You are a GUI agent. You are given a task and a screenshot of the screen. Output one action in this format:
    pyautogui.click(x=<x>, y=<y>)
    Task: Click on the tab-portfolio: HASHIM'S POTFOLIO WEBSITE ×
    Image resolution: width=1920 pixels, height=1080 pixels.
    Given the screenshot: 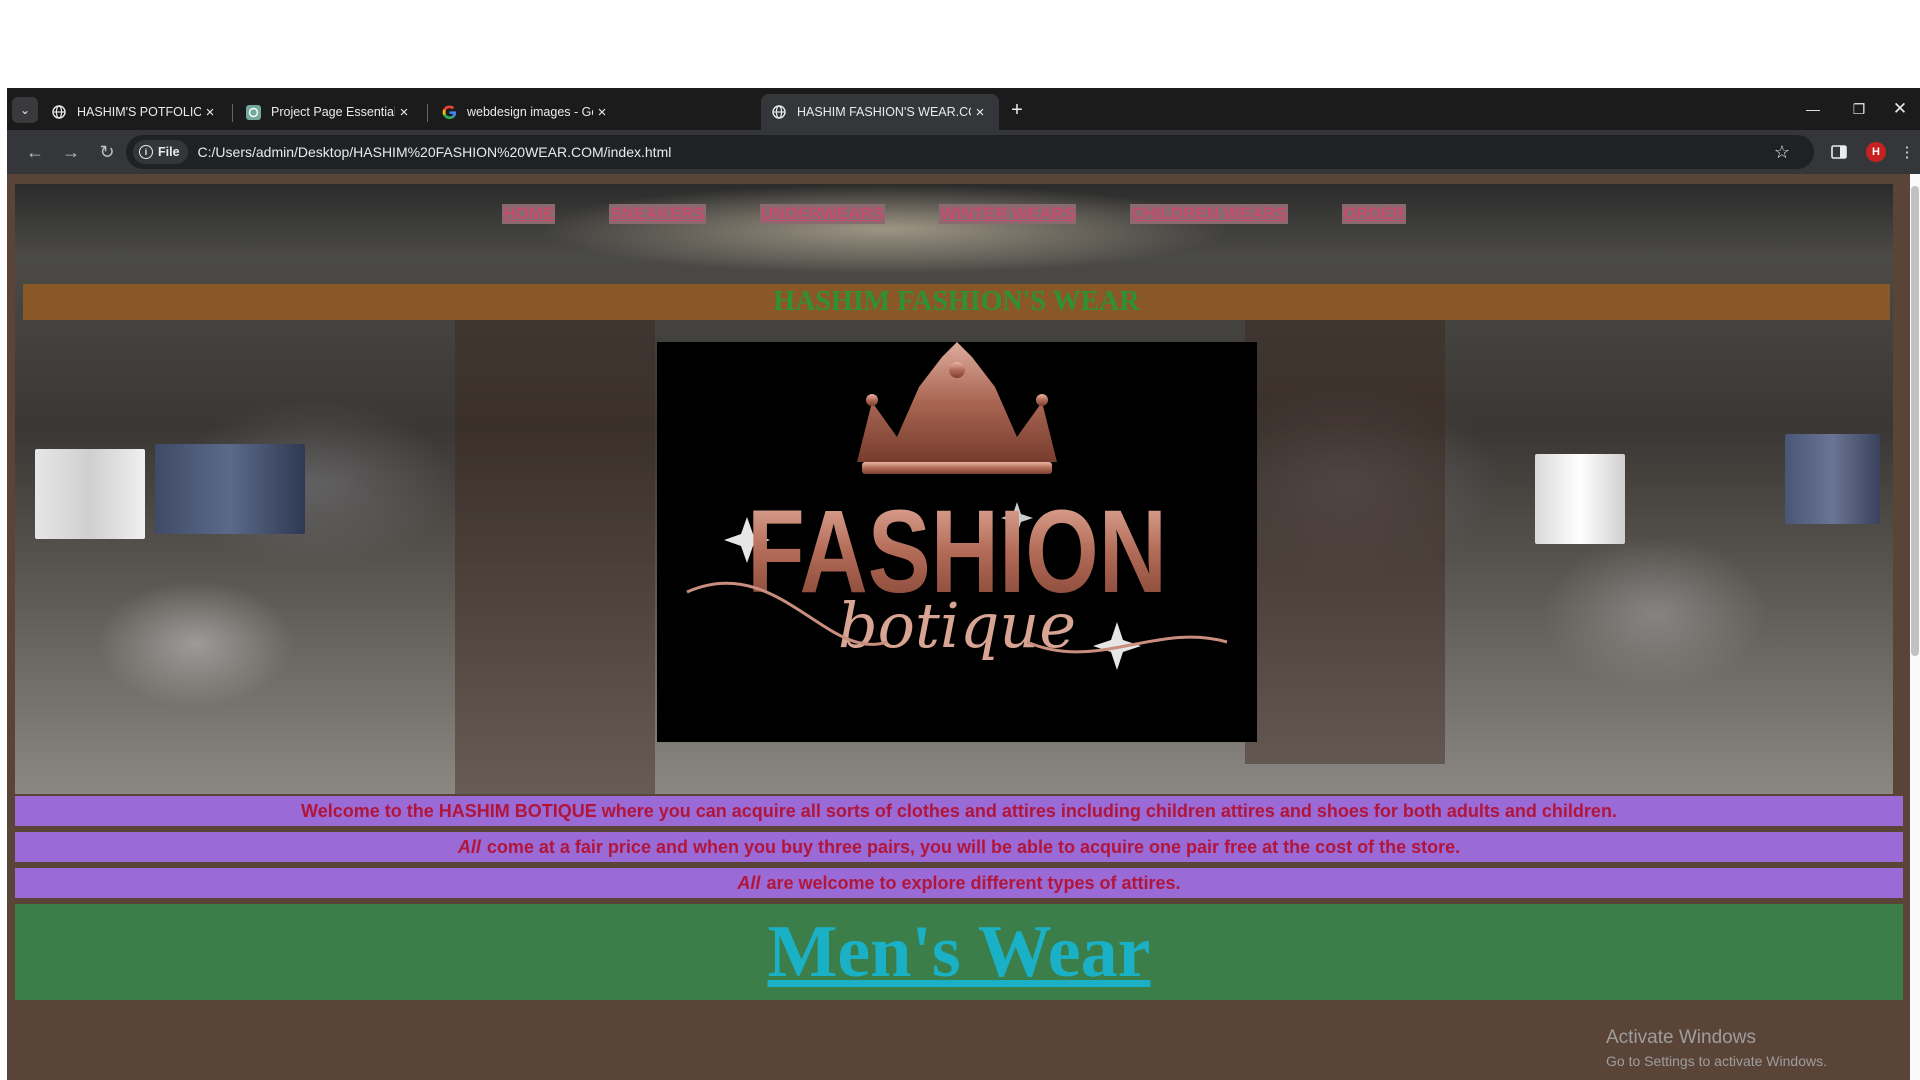 What is the action you would take?
    pyautogui.click(x=135, y=112)
    